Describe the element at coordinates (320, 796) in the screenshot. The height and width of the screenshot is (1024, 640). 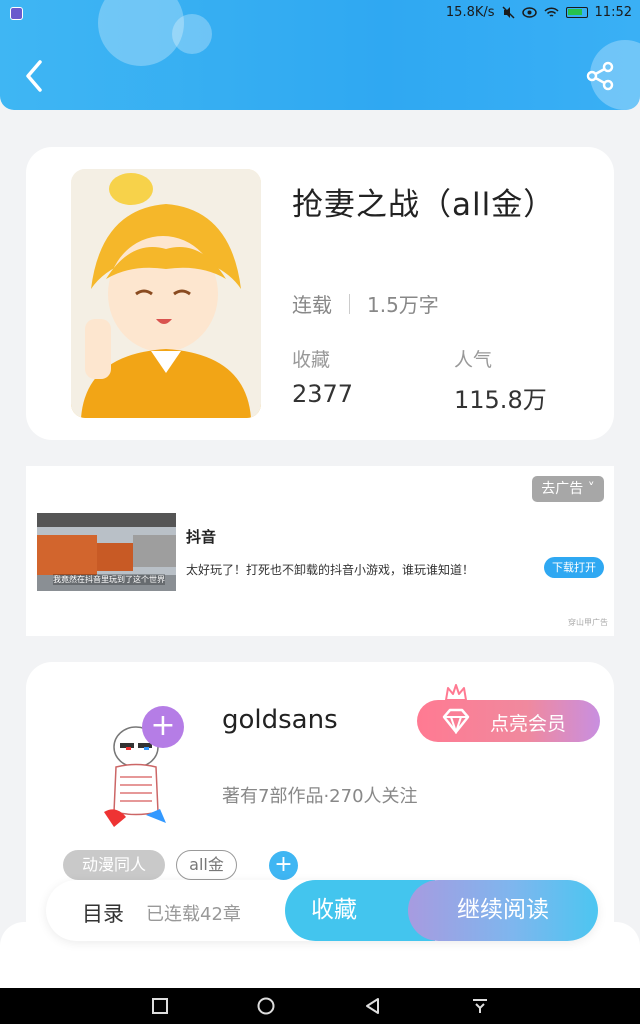
I see `author-stats: 著有7部作品·270人关注` at that location.